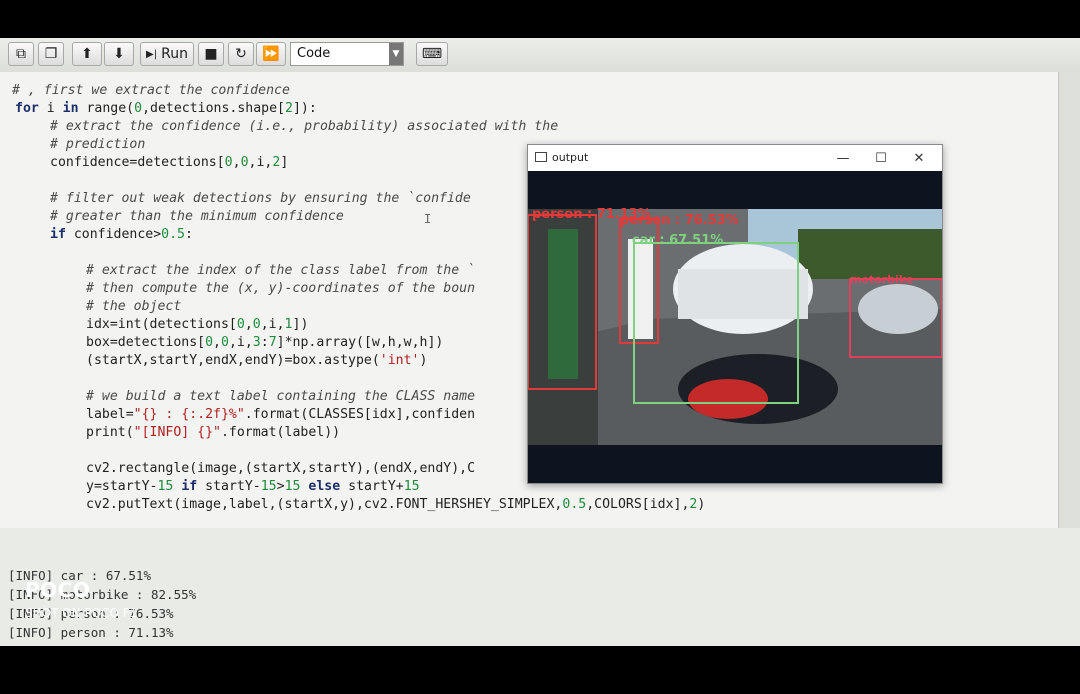 This screenshot has width=1080, height=694. Describe the element at coordinates (91, 632) in the screenshot. I see `output-line: [INFO] person : 71.13%` at that location.